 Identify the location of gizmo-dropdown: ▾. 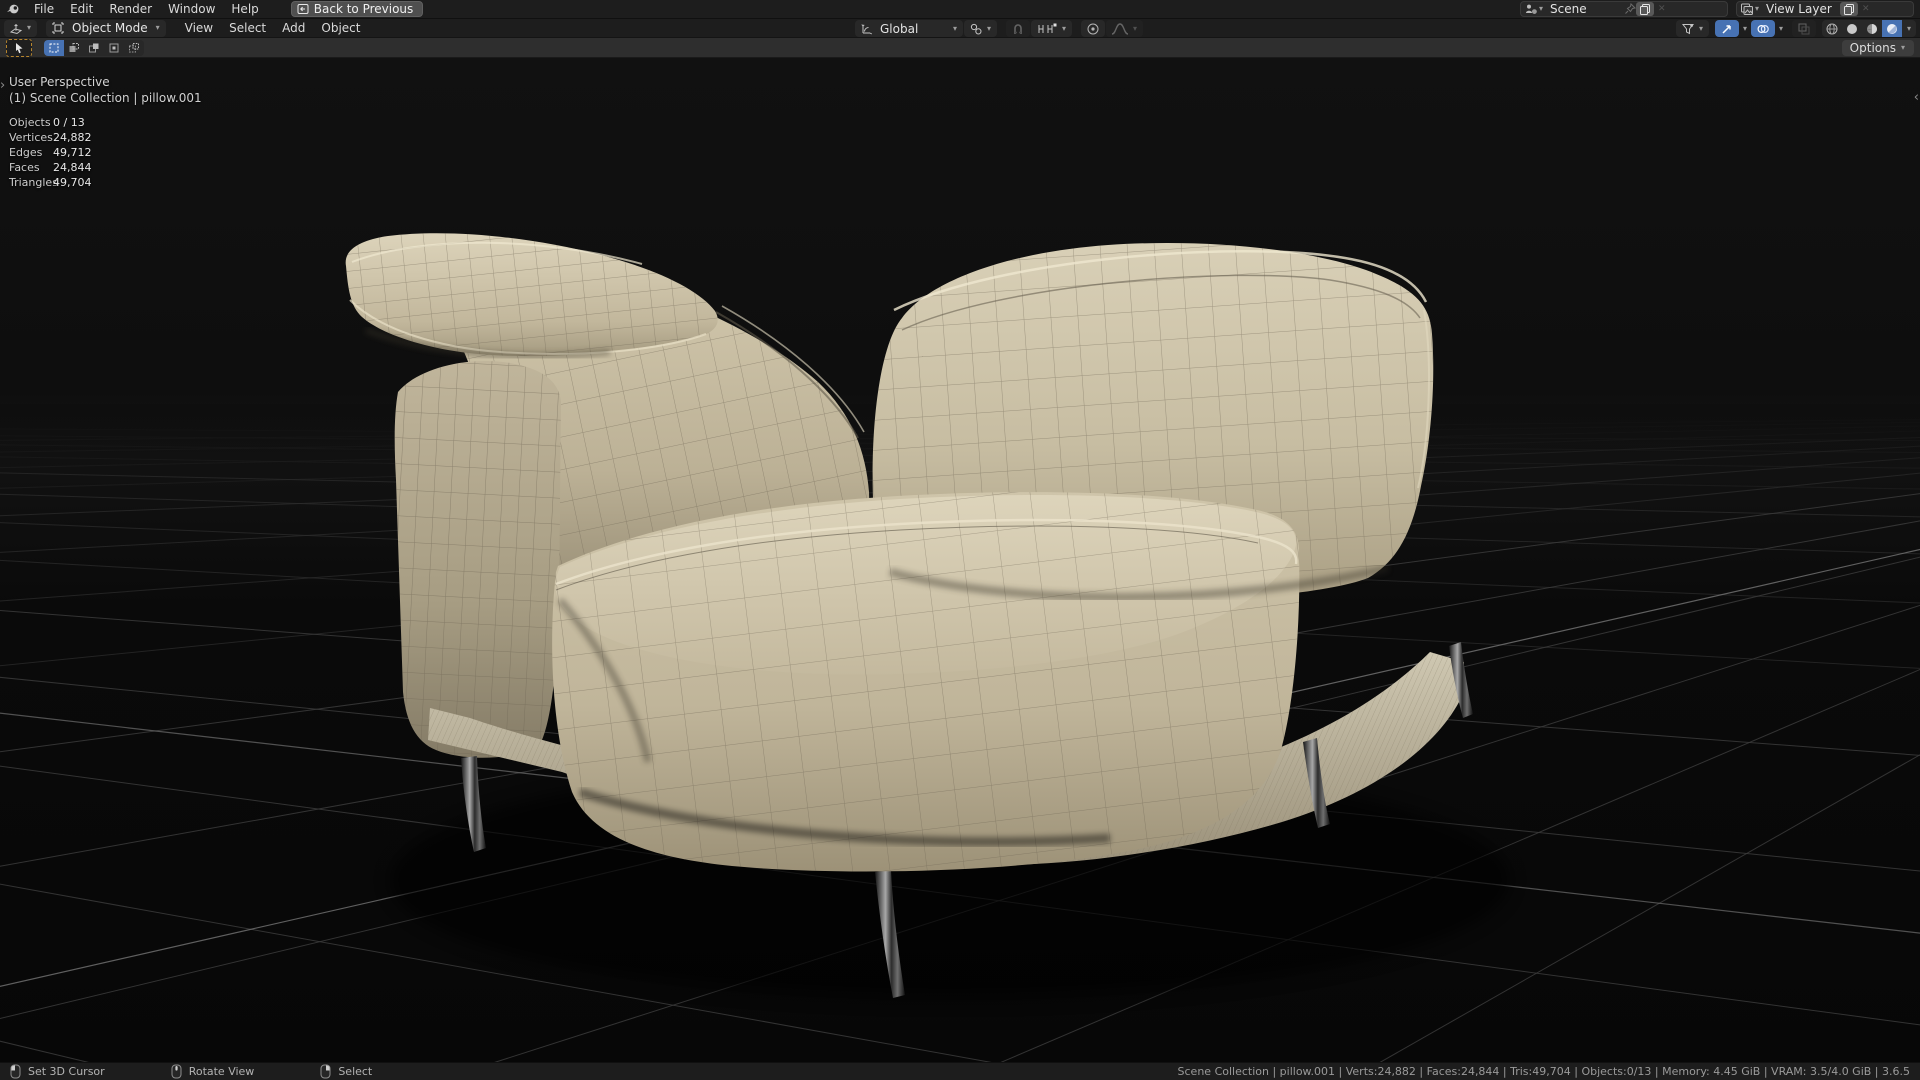
(1745, 28).